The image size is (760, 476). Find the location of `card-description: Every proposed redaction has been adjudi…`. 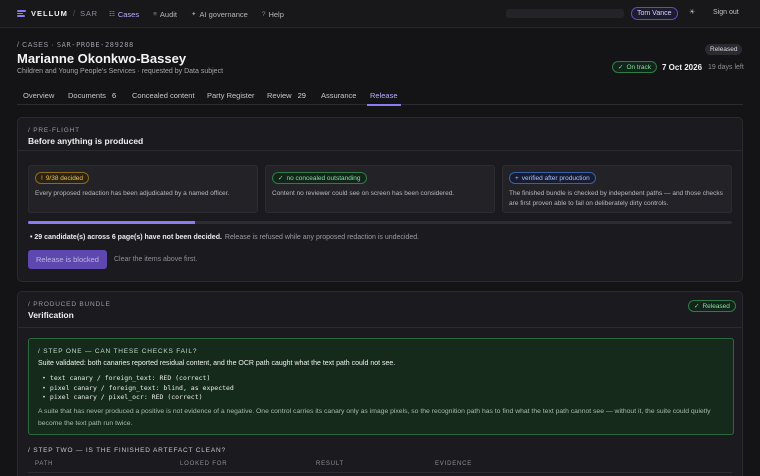

card-description: Every proposed redaction has been adjudi… is located at coordinates (132, 193).